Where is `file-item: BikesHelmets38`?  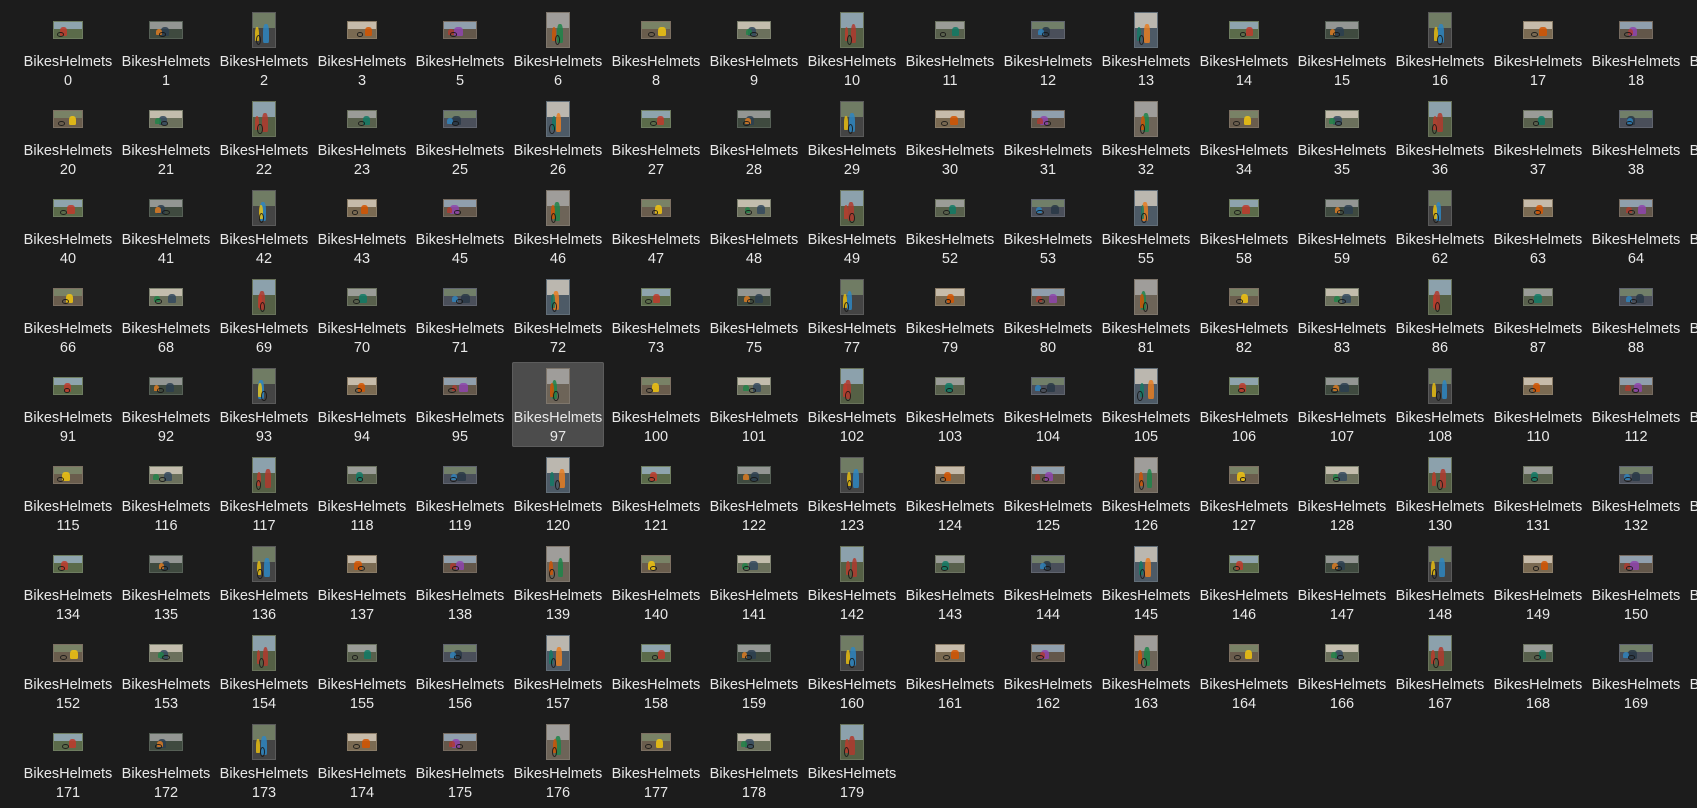
file-item: BikesHelmets38 is located at coordinates (1636, 137).